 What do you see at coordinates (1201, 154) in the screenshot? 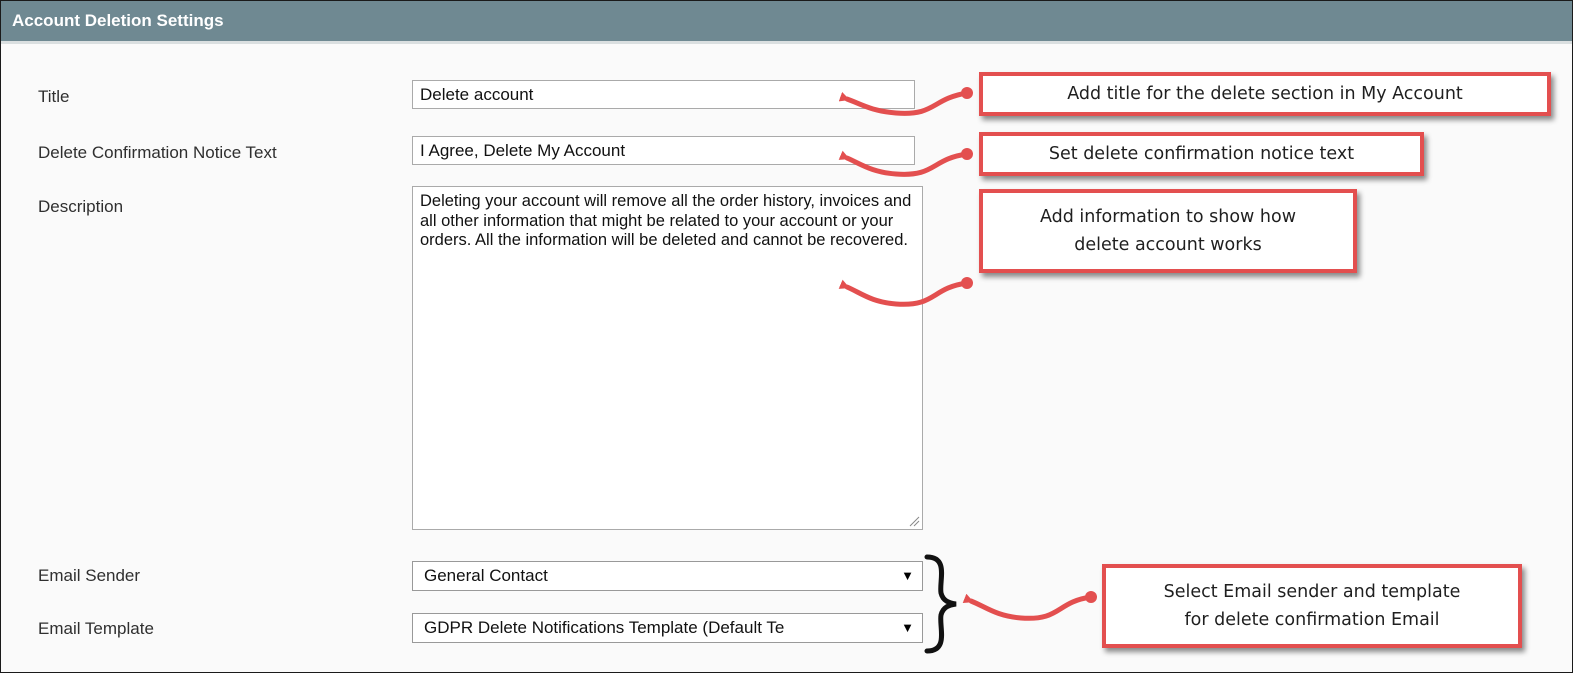
I see `callout-notice: Set delete confirmation notice text` at bounding box center [1201, 154].